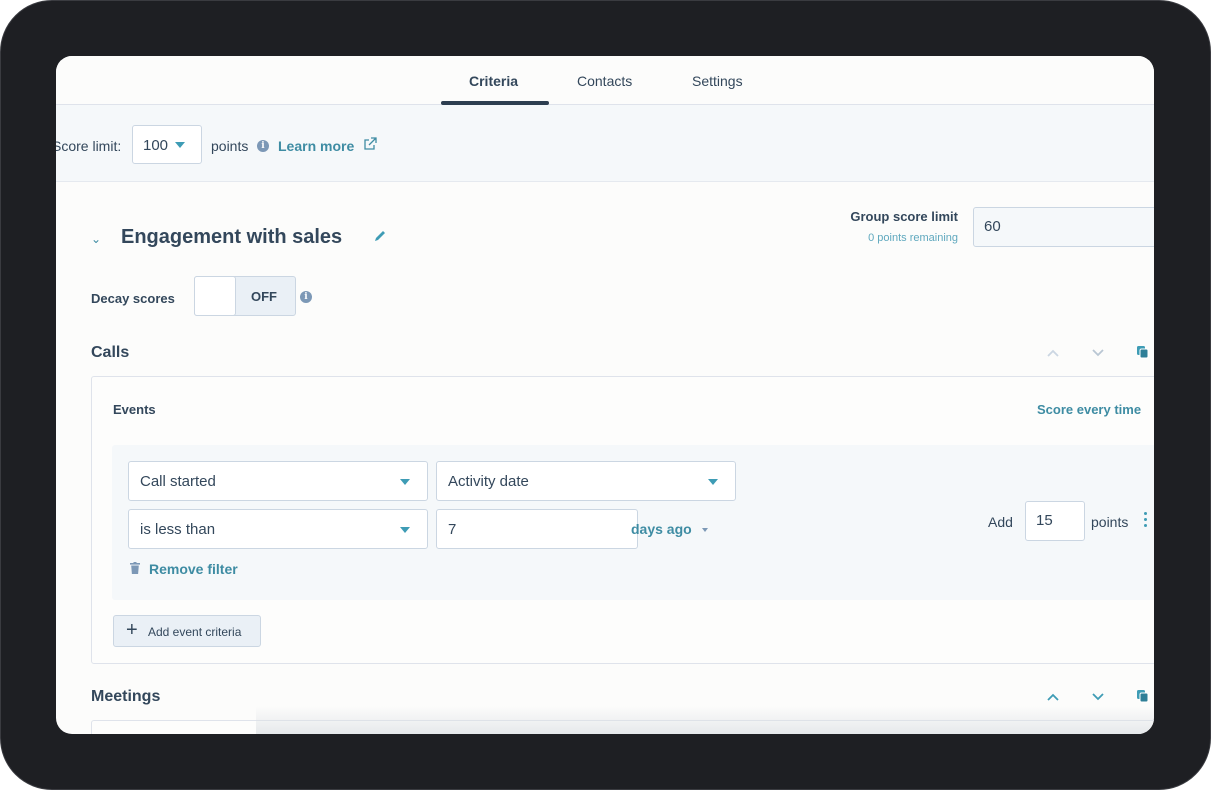 The image size is (1211, 790). I want to click on event-type-value: Call started, so click(178, 481).